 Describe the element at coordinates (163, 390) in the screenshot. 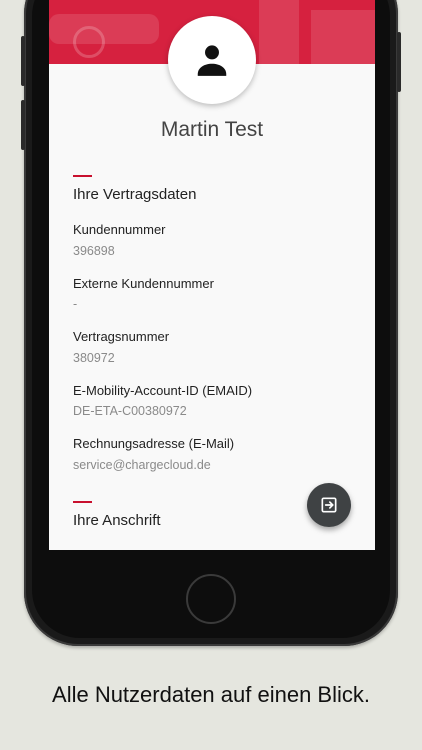

I see `field-label-emaid: E-Mobility-Account-ID (EMAID)` at that location.